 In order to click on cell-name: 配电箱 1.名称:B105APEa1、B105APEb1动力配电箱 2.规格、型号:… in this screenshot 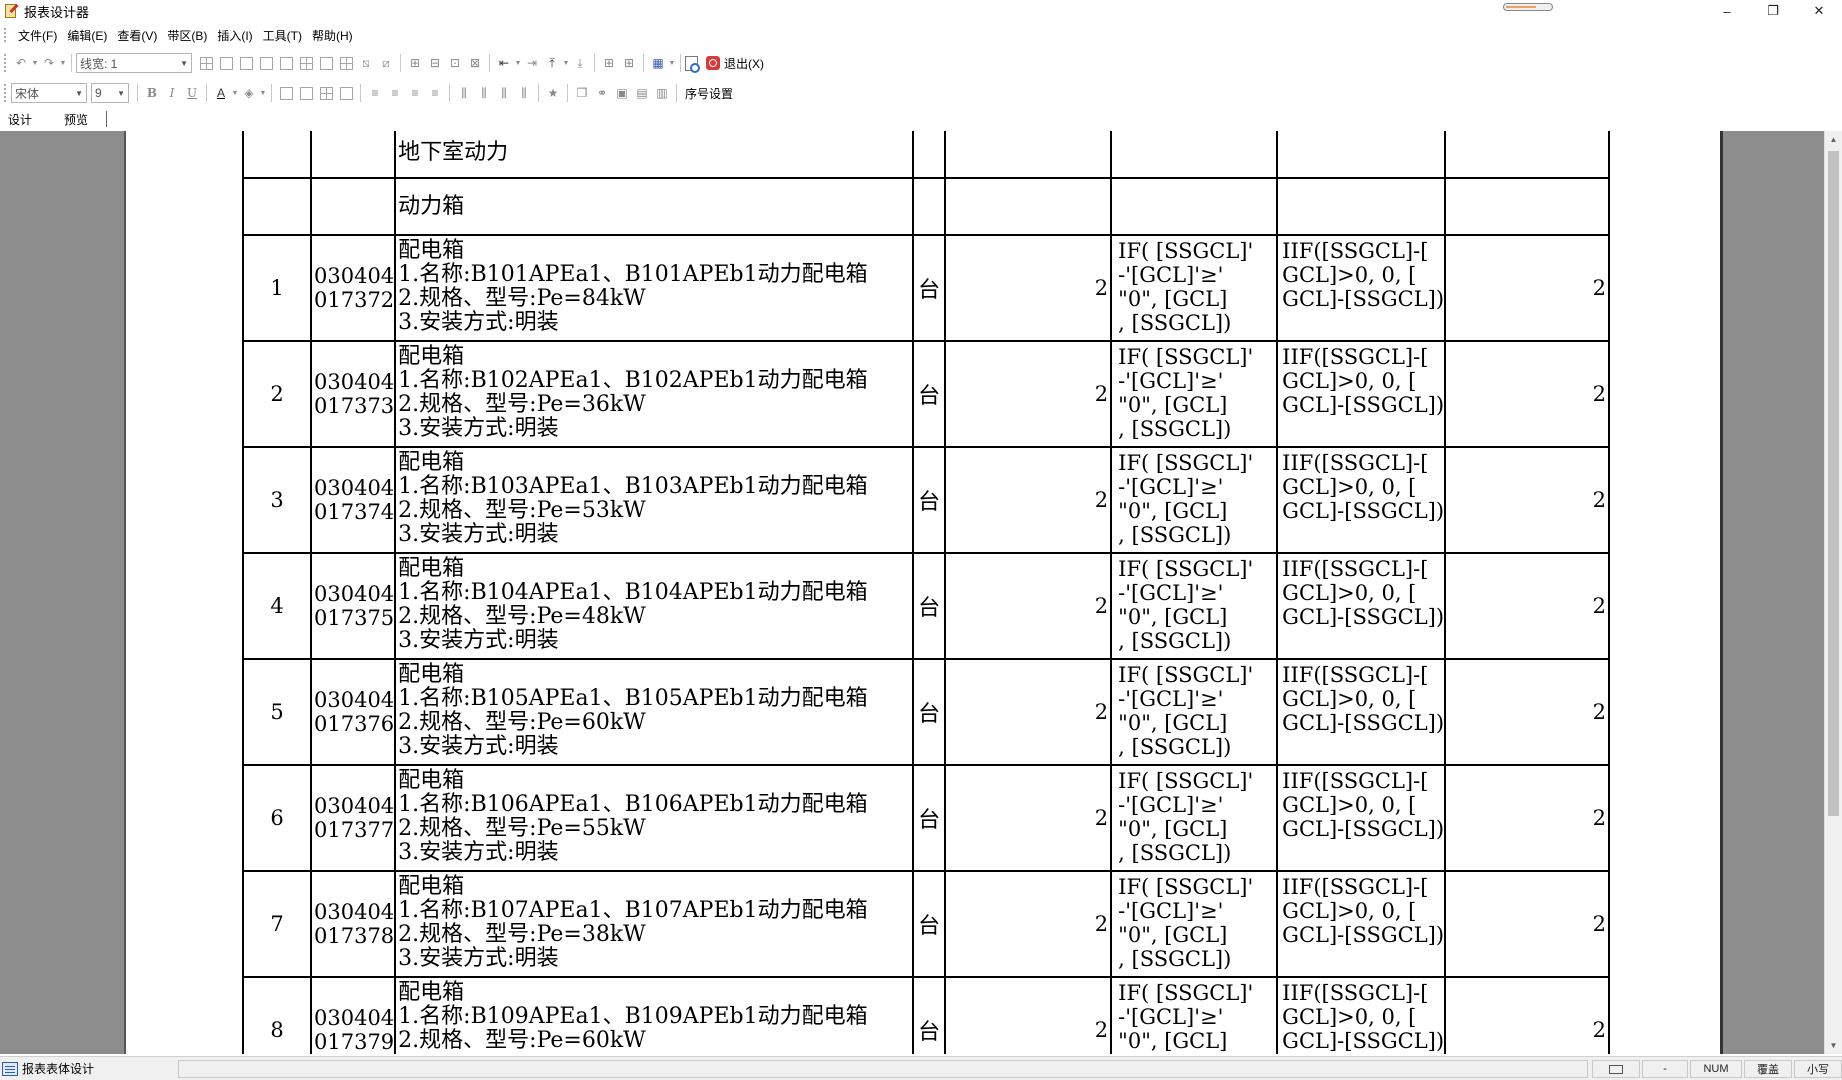, I will do `click(654, 712)`.